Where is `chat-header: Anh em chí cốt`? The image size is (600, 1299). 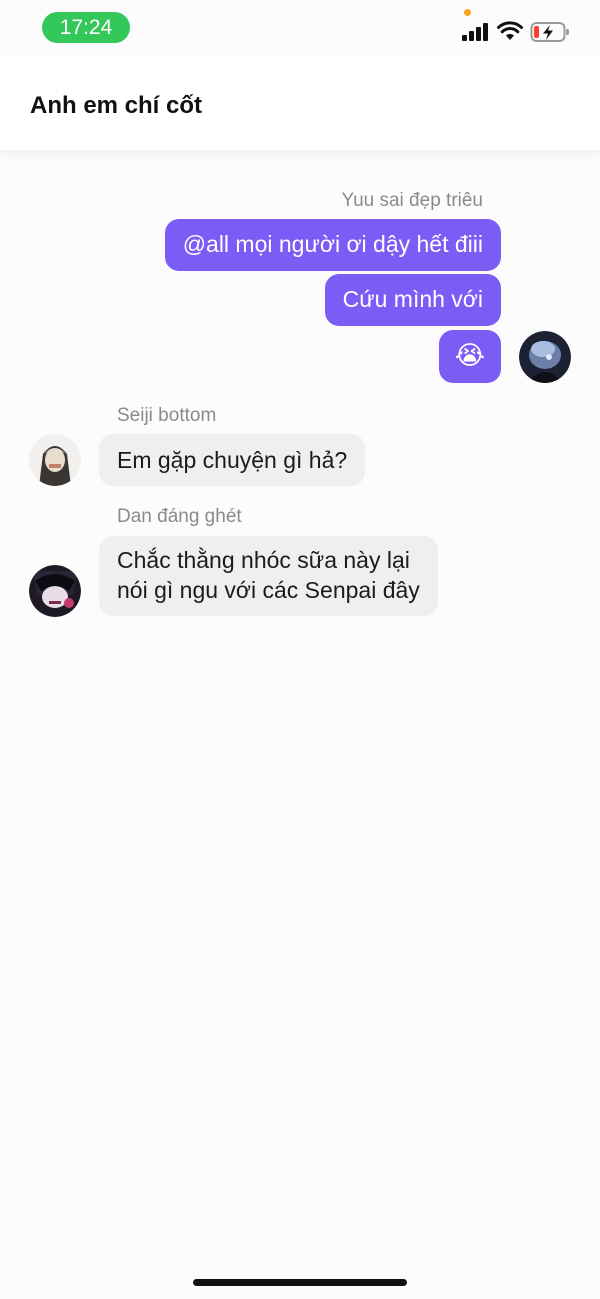
chat-header: Anh em chí cốt is located at coordinates (300, 103).